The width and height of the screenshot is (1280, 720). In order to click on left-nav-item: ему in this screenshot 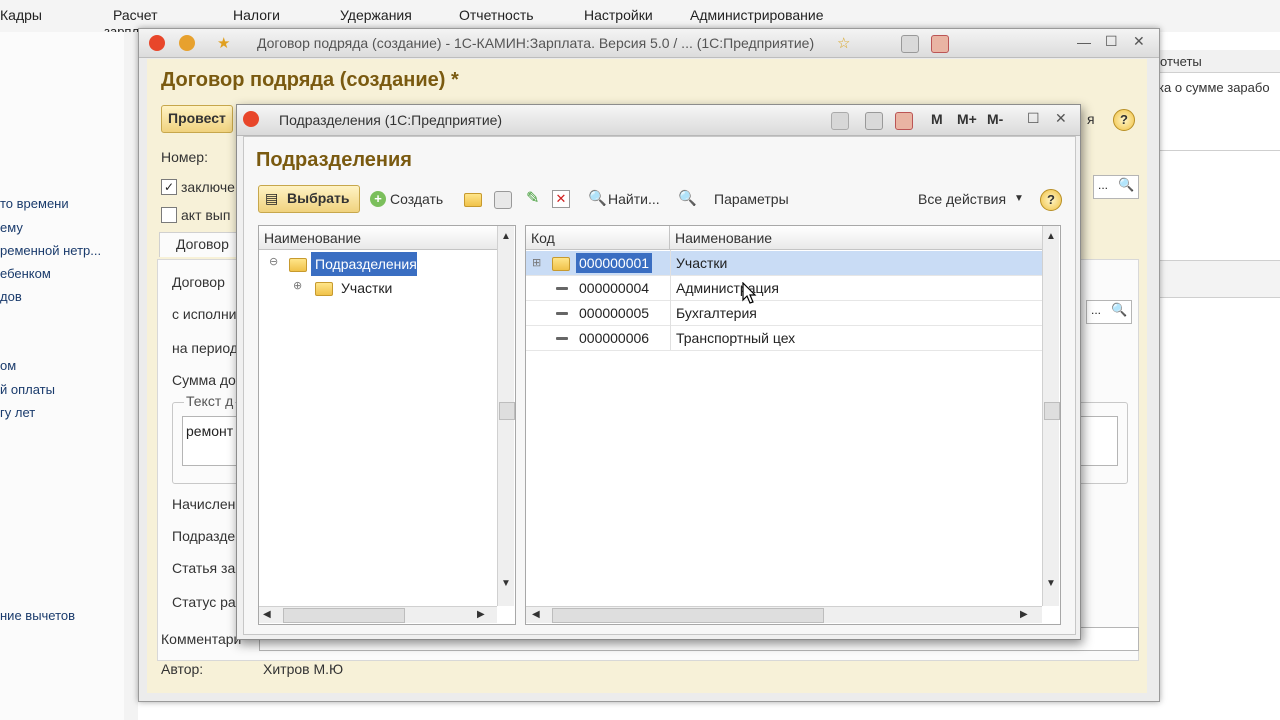, I will do `click(11, 227)`.